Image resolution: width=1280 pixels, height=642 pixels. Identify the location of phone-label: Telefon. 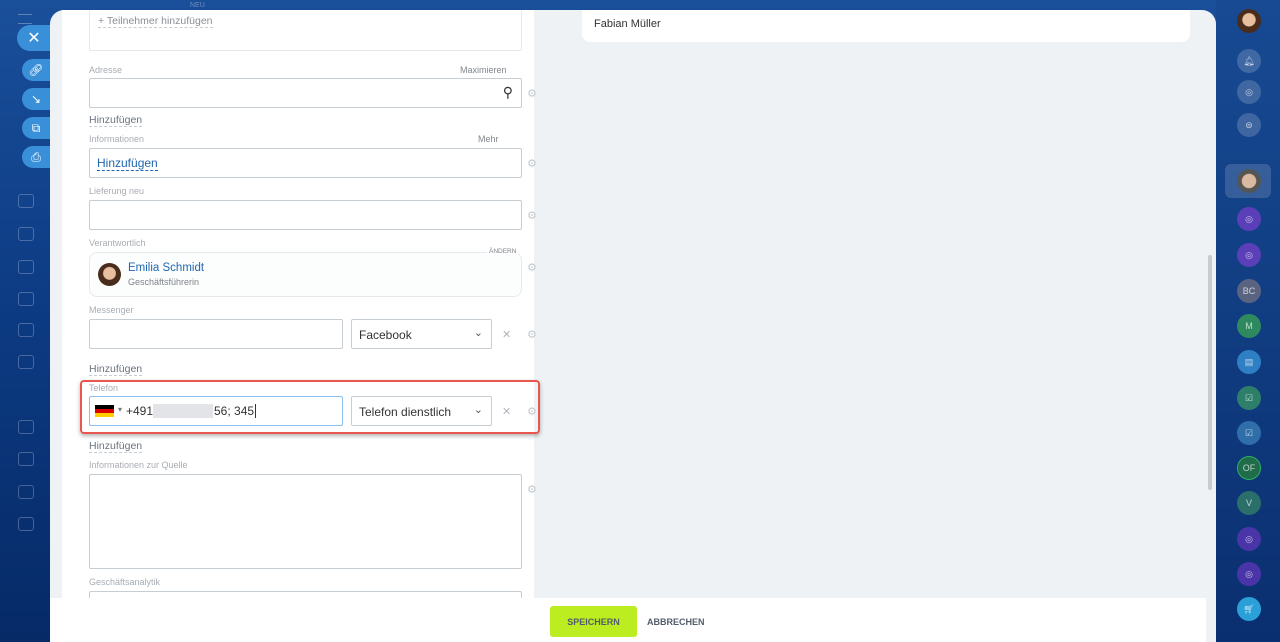
(104, 388).